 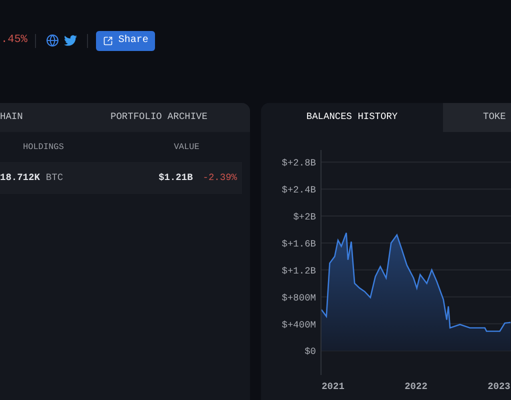 What do you see at coordinates (499, 386) in the screenshot?
I see `axis-tick-label: 2023` at bounding box center [499, 386].